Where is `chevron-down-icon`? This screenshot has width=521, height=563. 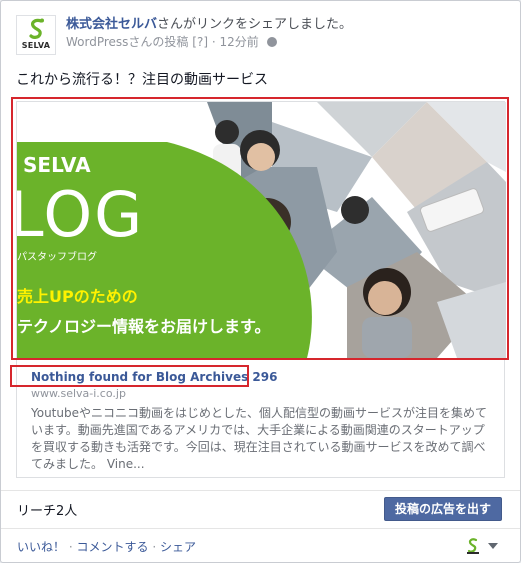 chevron-down-icon is located at coordinates (493, 546).